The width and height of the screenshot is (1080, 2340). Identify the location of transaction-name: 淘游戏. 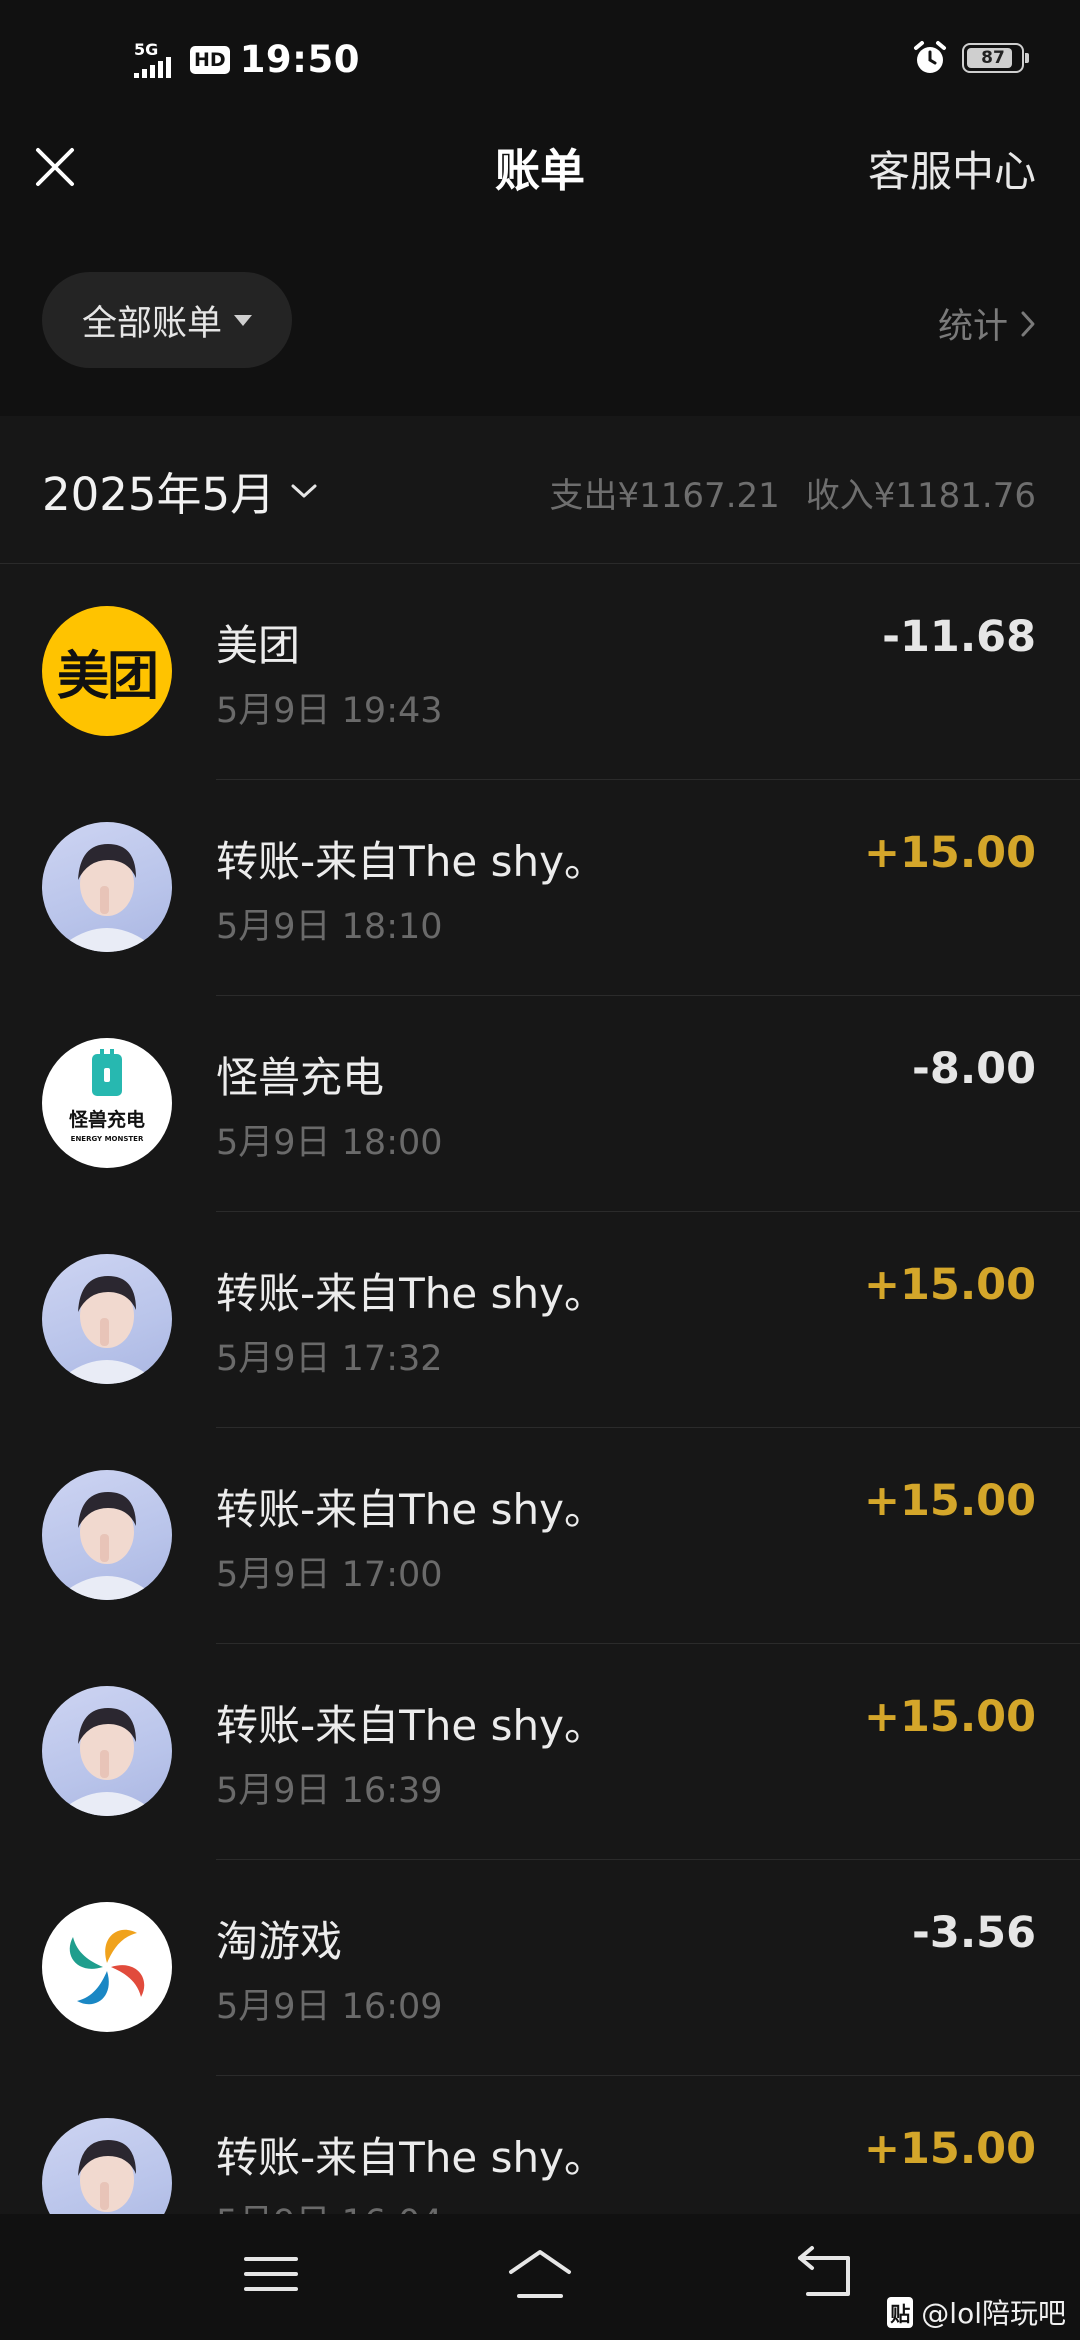
(279, 1941).